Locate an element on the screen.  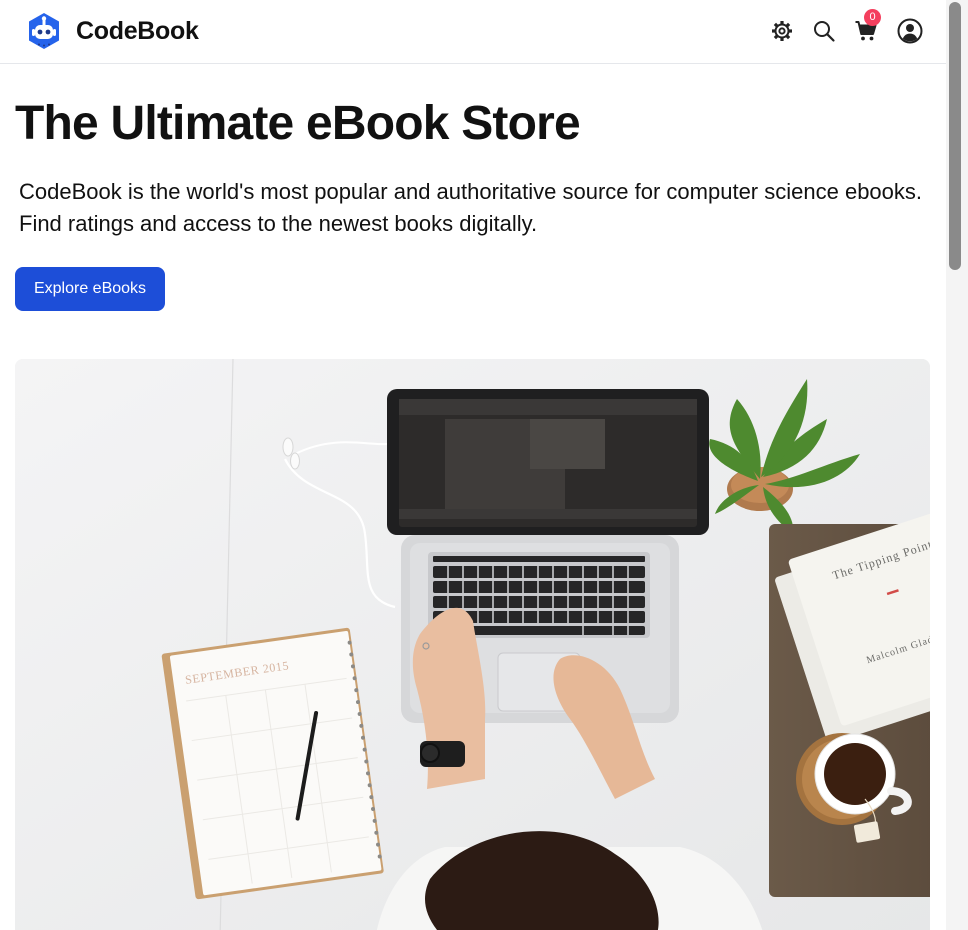
navbar: CodeBook 0 is located at coordinates (473, 32).